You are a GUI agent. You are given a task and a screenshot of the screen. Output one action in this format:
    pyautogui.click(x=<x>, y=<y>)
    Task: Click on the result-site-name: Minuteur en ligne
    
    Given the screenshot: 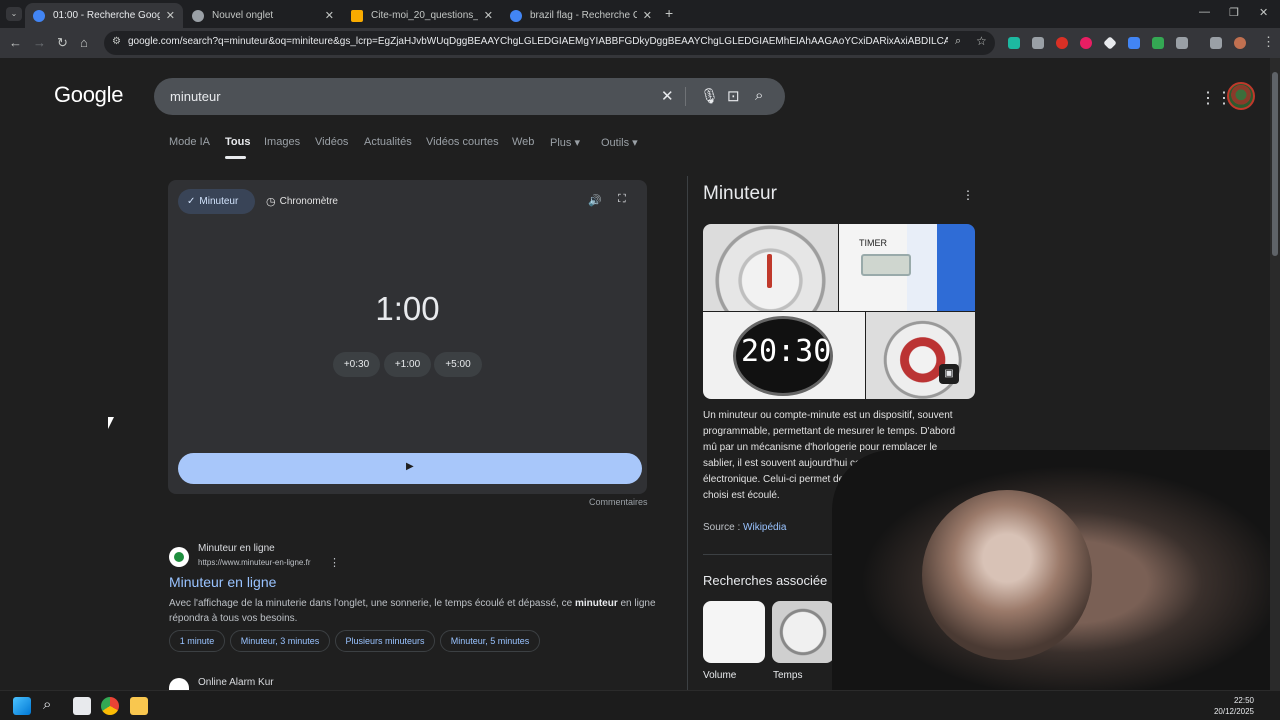 What is the action you would take?
    pyautogui.click(x=236, y=548)
    